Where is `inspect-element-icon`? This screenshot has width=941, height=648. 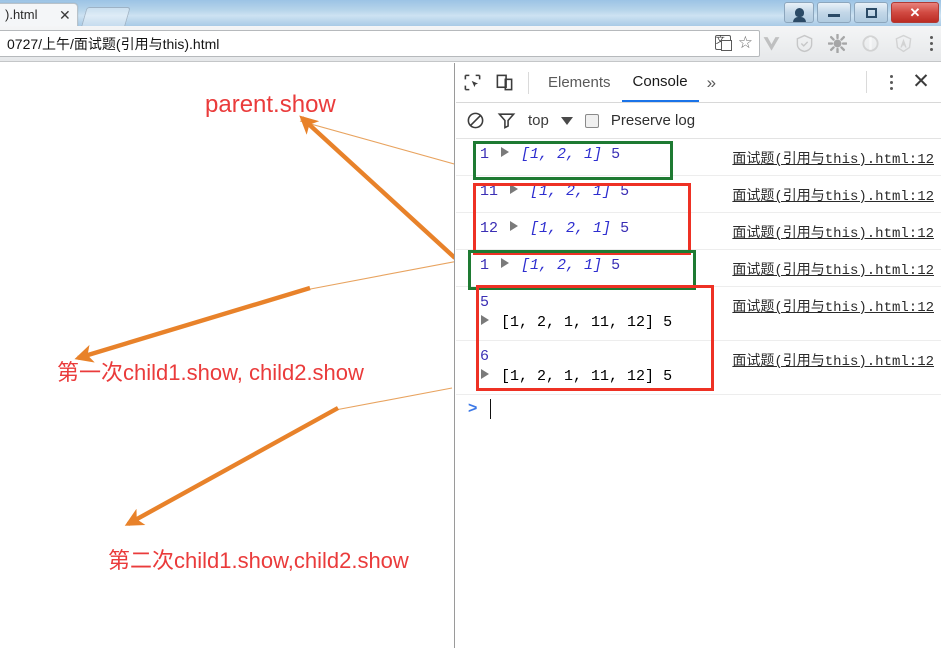 inspect-element-icon is located at coordinates (472, 83).